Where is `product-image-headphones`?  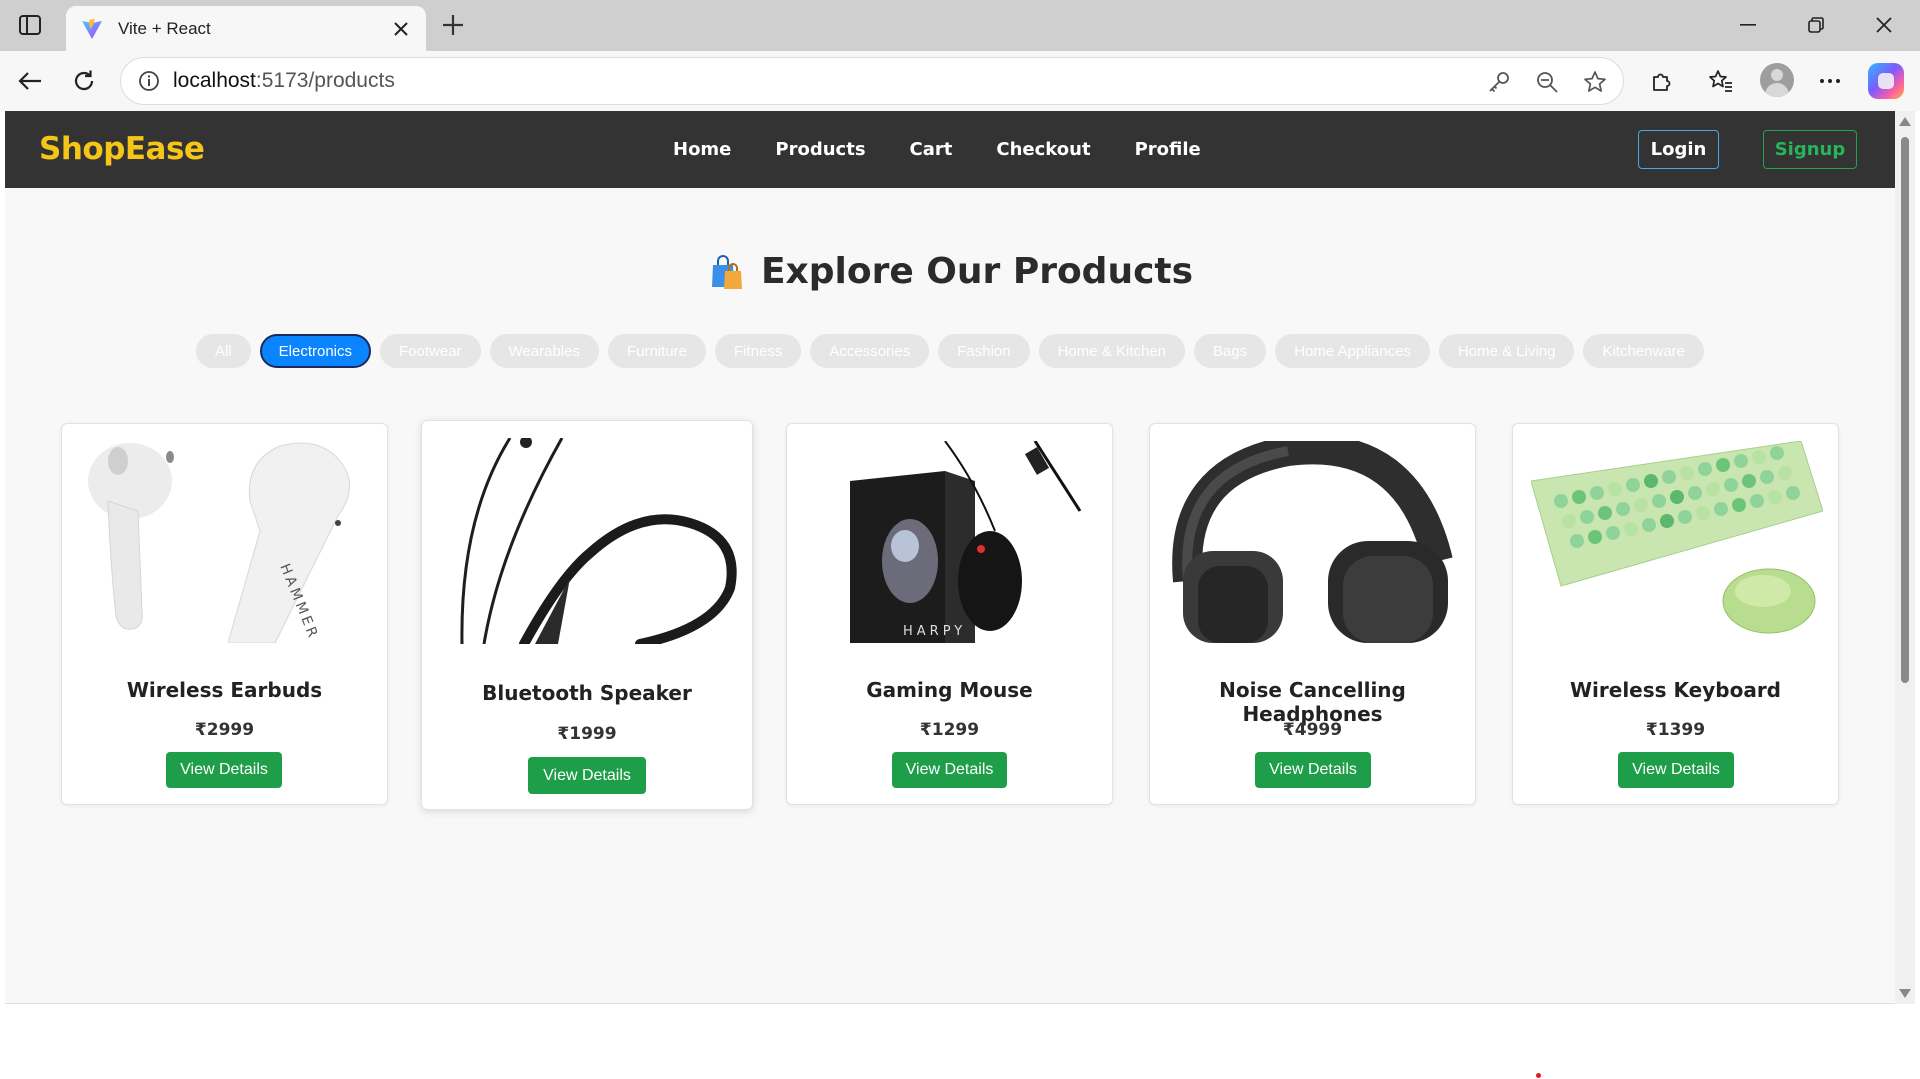 product-image-headphones is located at coordinates (1314, 542).